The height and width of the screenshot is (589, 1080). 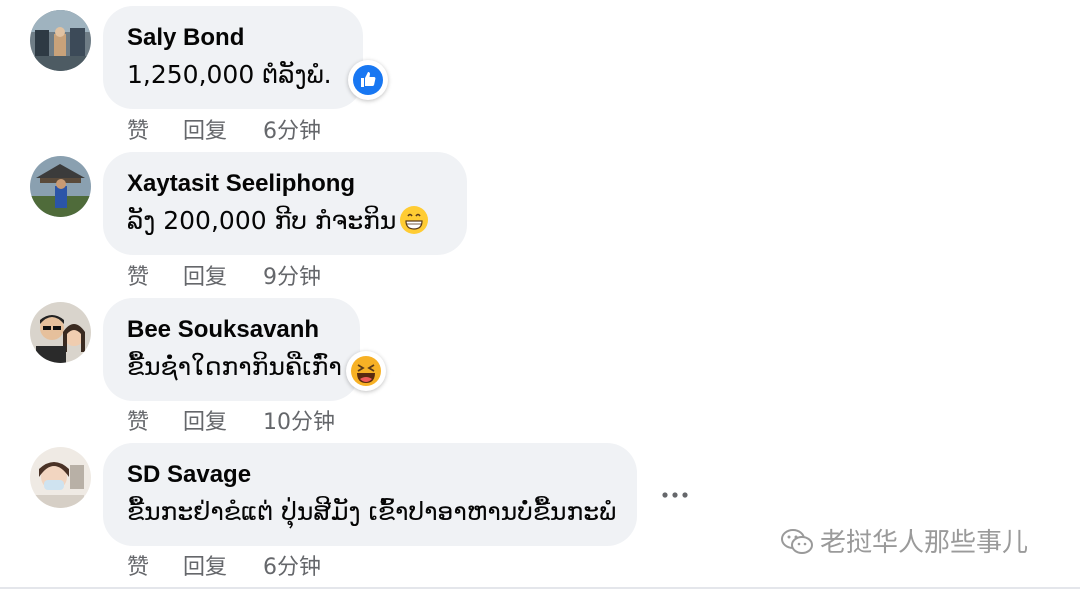 What do you see at coordinates (299, 420) in the screenshot?
I see `comment-timestamp: 10分钟` at bounding box center [299, 420].